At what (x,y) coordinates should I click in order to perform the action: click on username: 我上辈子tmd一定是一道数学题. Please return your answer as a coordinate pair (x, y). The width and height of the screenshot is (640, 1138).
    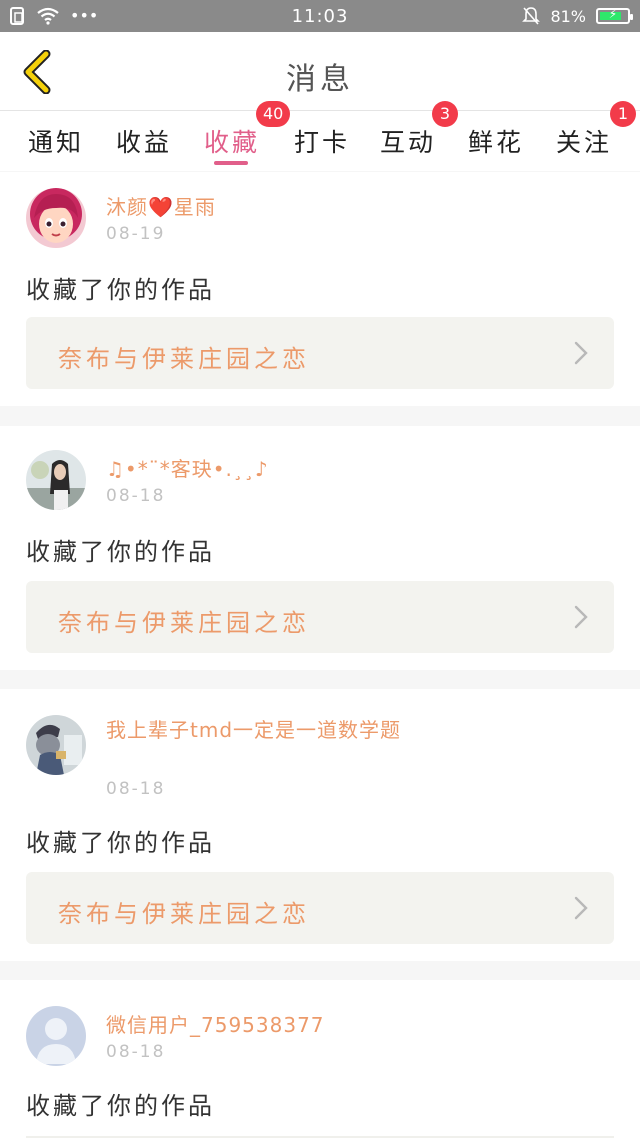
    Looking at the image, I should click on (256, 730).